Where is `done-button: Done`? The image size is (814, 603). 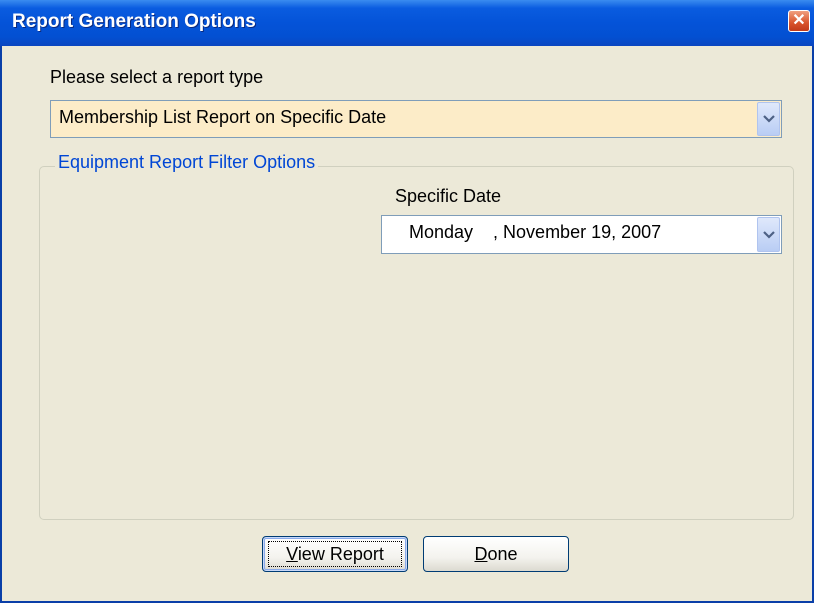 done-button: Done is located at coordinates (496, 554).